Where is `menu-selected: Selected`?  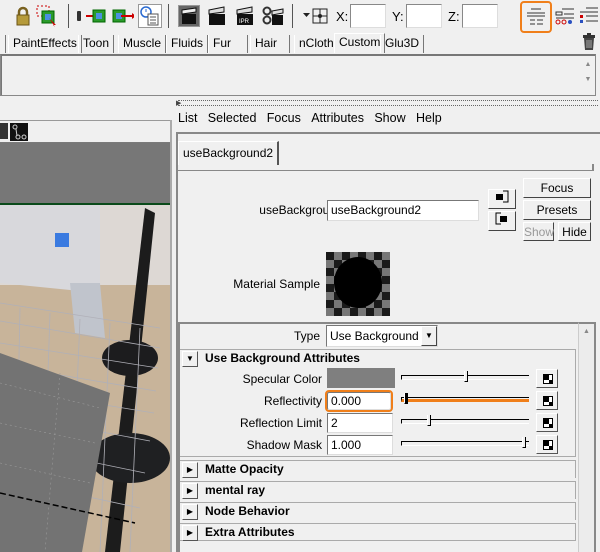 menu-selected: Selected is located at coordinates (232, 118).